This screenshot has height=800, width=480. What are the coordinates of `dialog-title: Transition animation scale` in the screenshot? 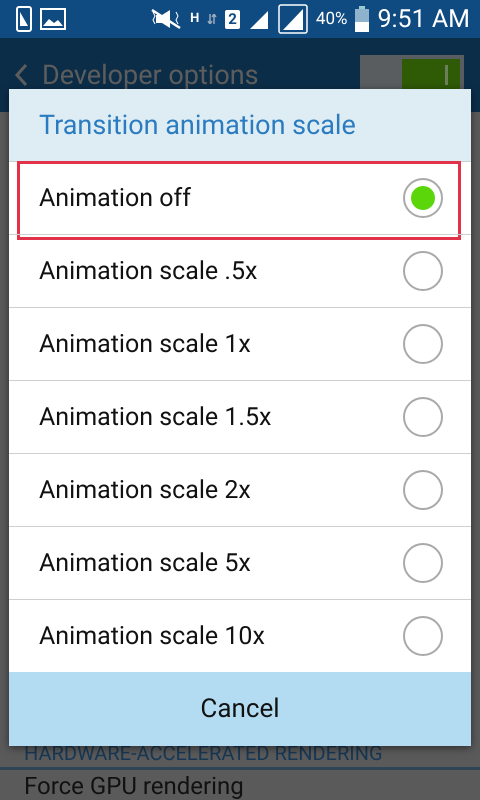 It's located at (197, 125).